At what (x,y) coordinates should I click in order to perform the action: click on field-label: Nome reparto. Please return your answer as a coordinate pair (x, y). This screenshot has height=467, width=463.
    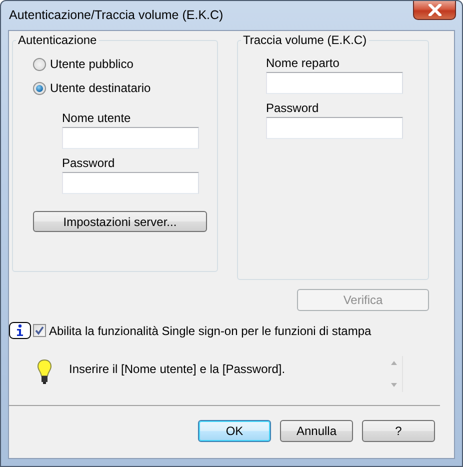
    Looking at the image, I should click on (303, 63).